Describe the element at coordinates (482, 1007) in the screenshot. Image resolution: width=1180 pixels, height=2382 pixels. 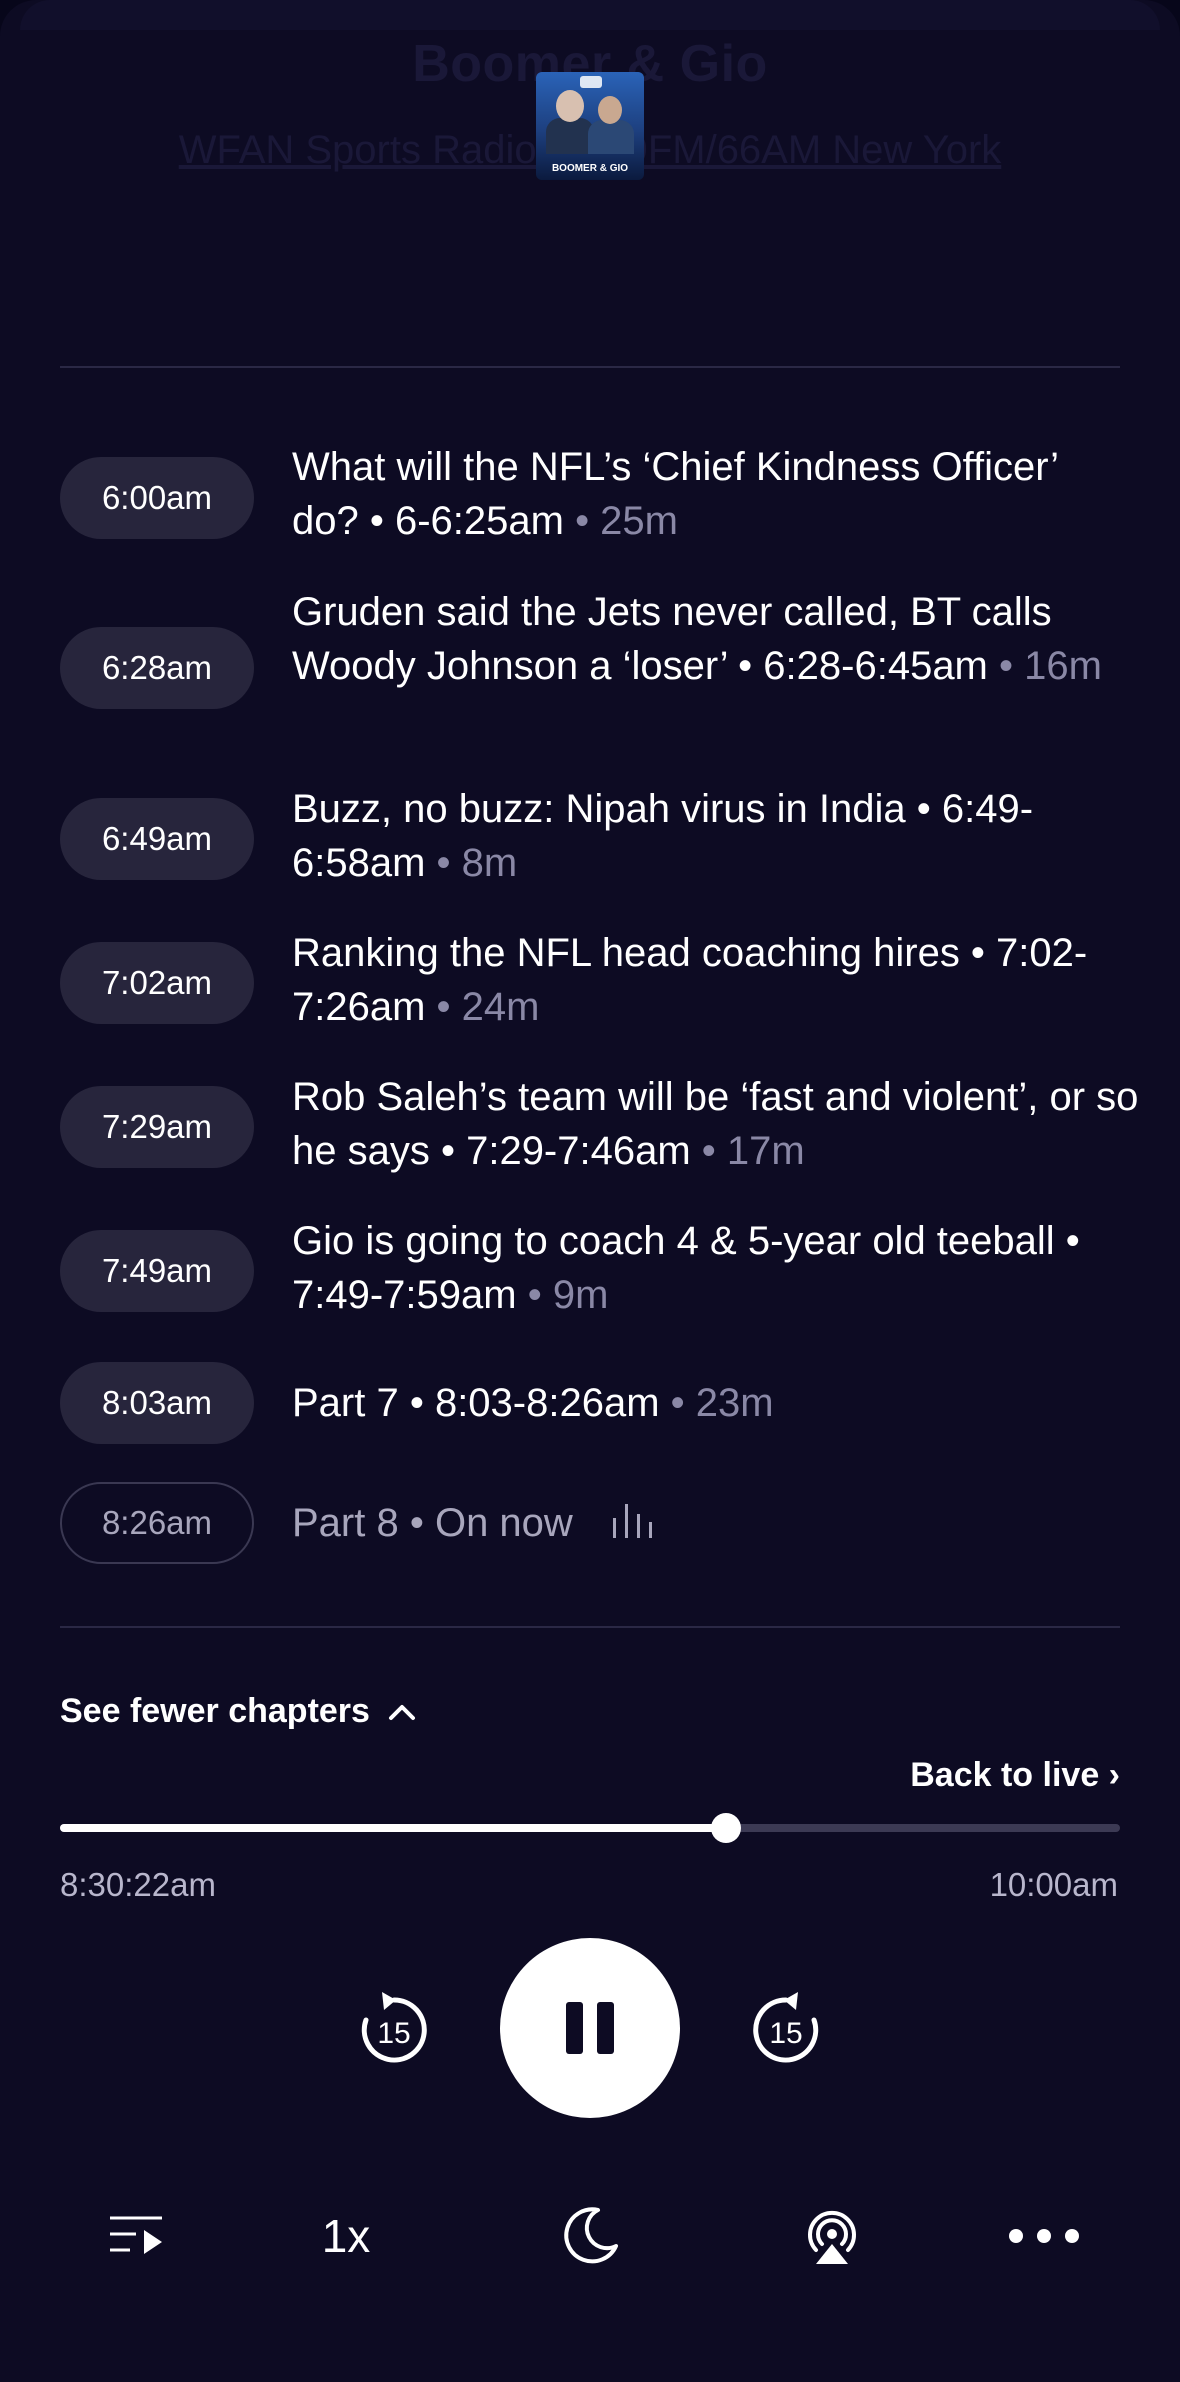
I see `chapter-duration: • 24m` at that location.